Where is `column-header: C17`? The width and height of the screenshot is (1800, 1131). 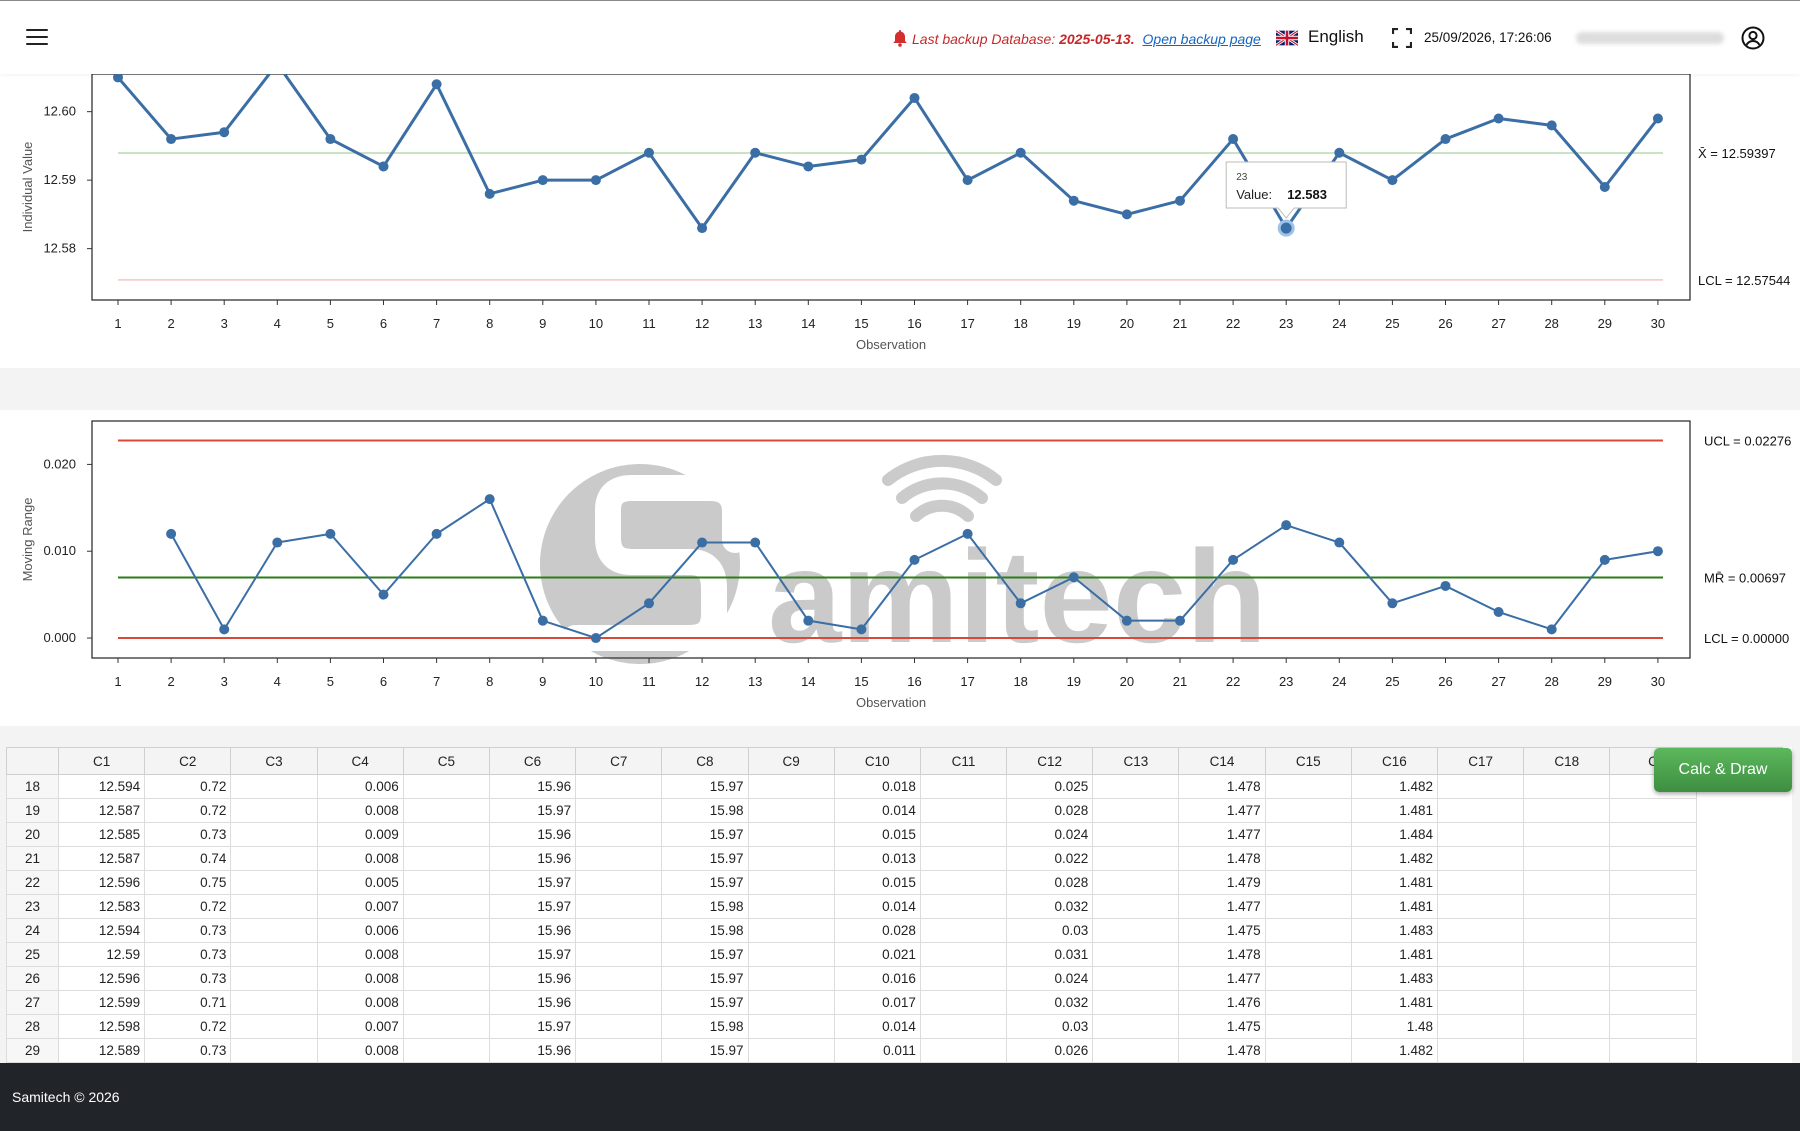
column-header: C17 is located at coordinates (1480, 761).